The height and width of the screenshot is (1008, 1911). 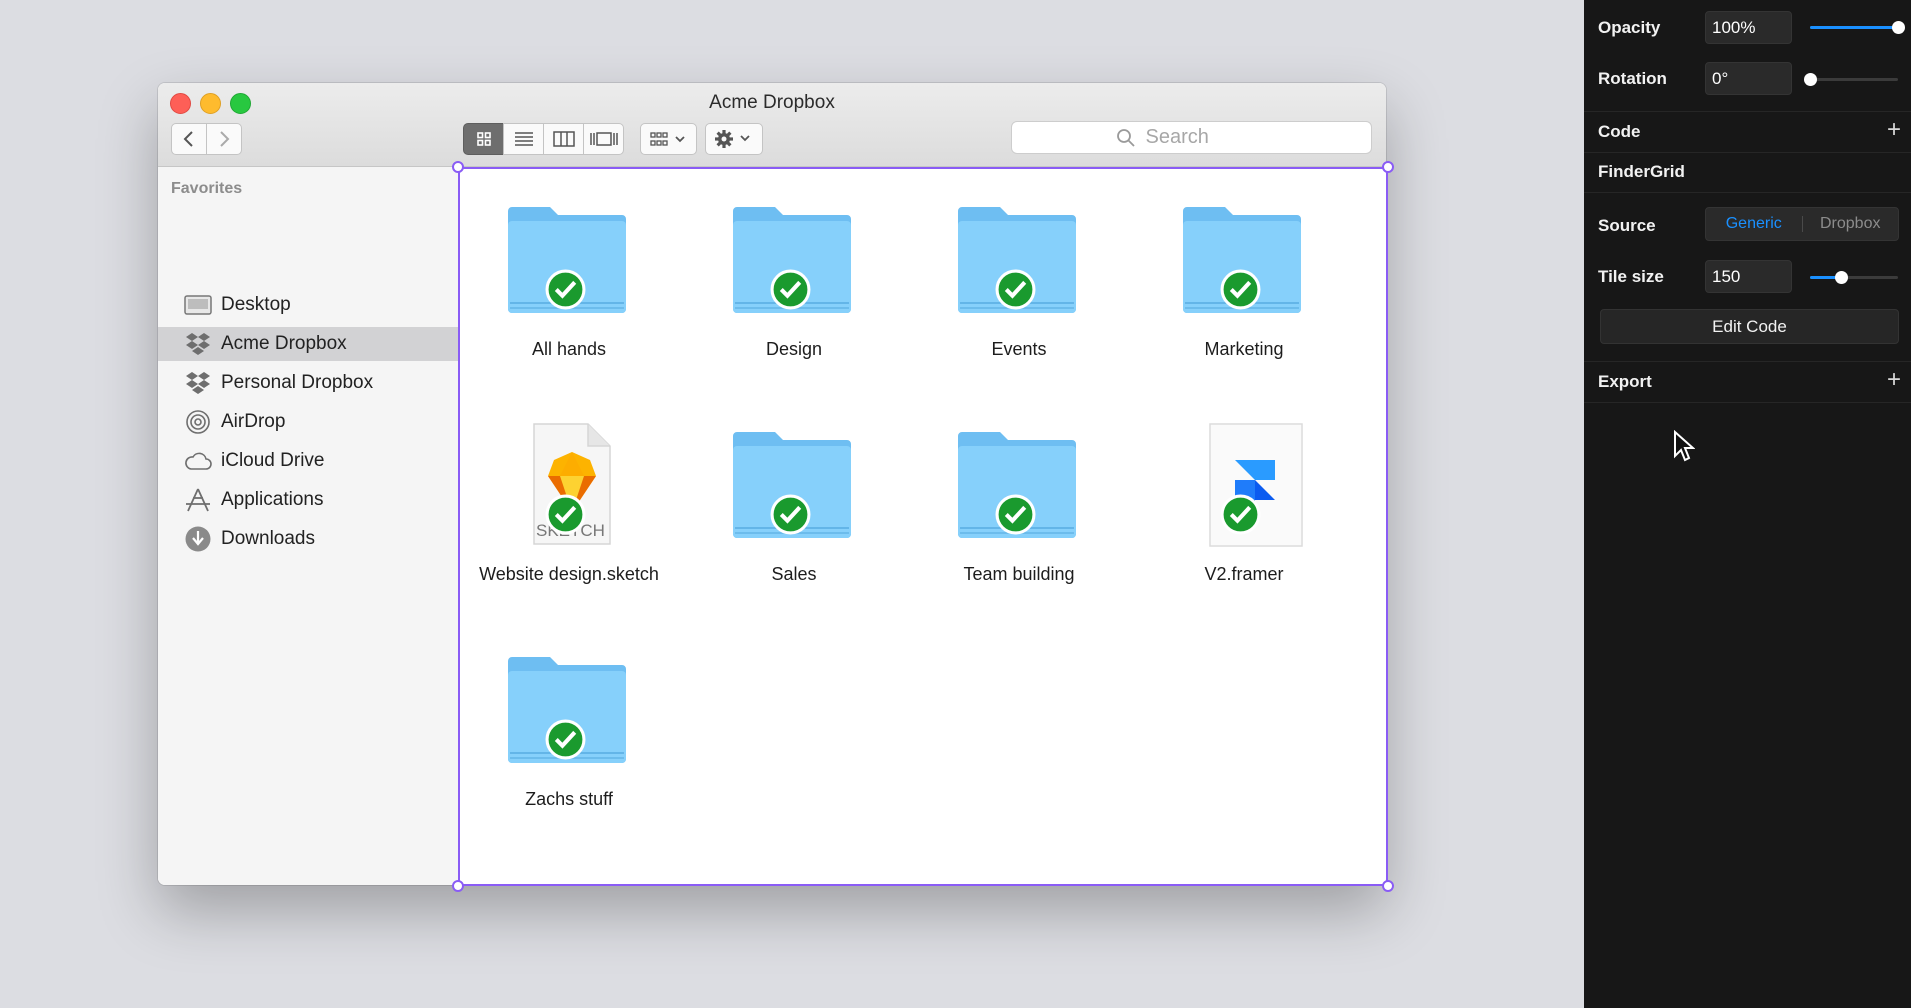 I want to click on arrange-grid-icon, so click(x=667, y=139).